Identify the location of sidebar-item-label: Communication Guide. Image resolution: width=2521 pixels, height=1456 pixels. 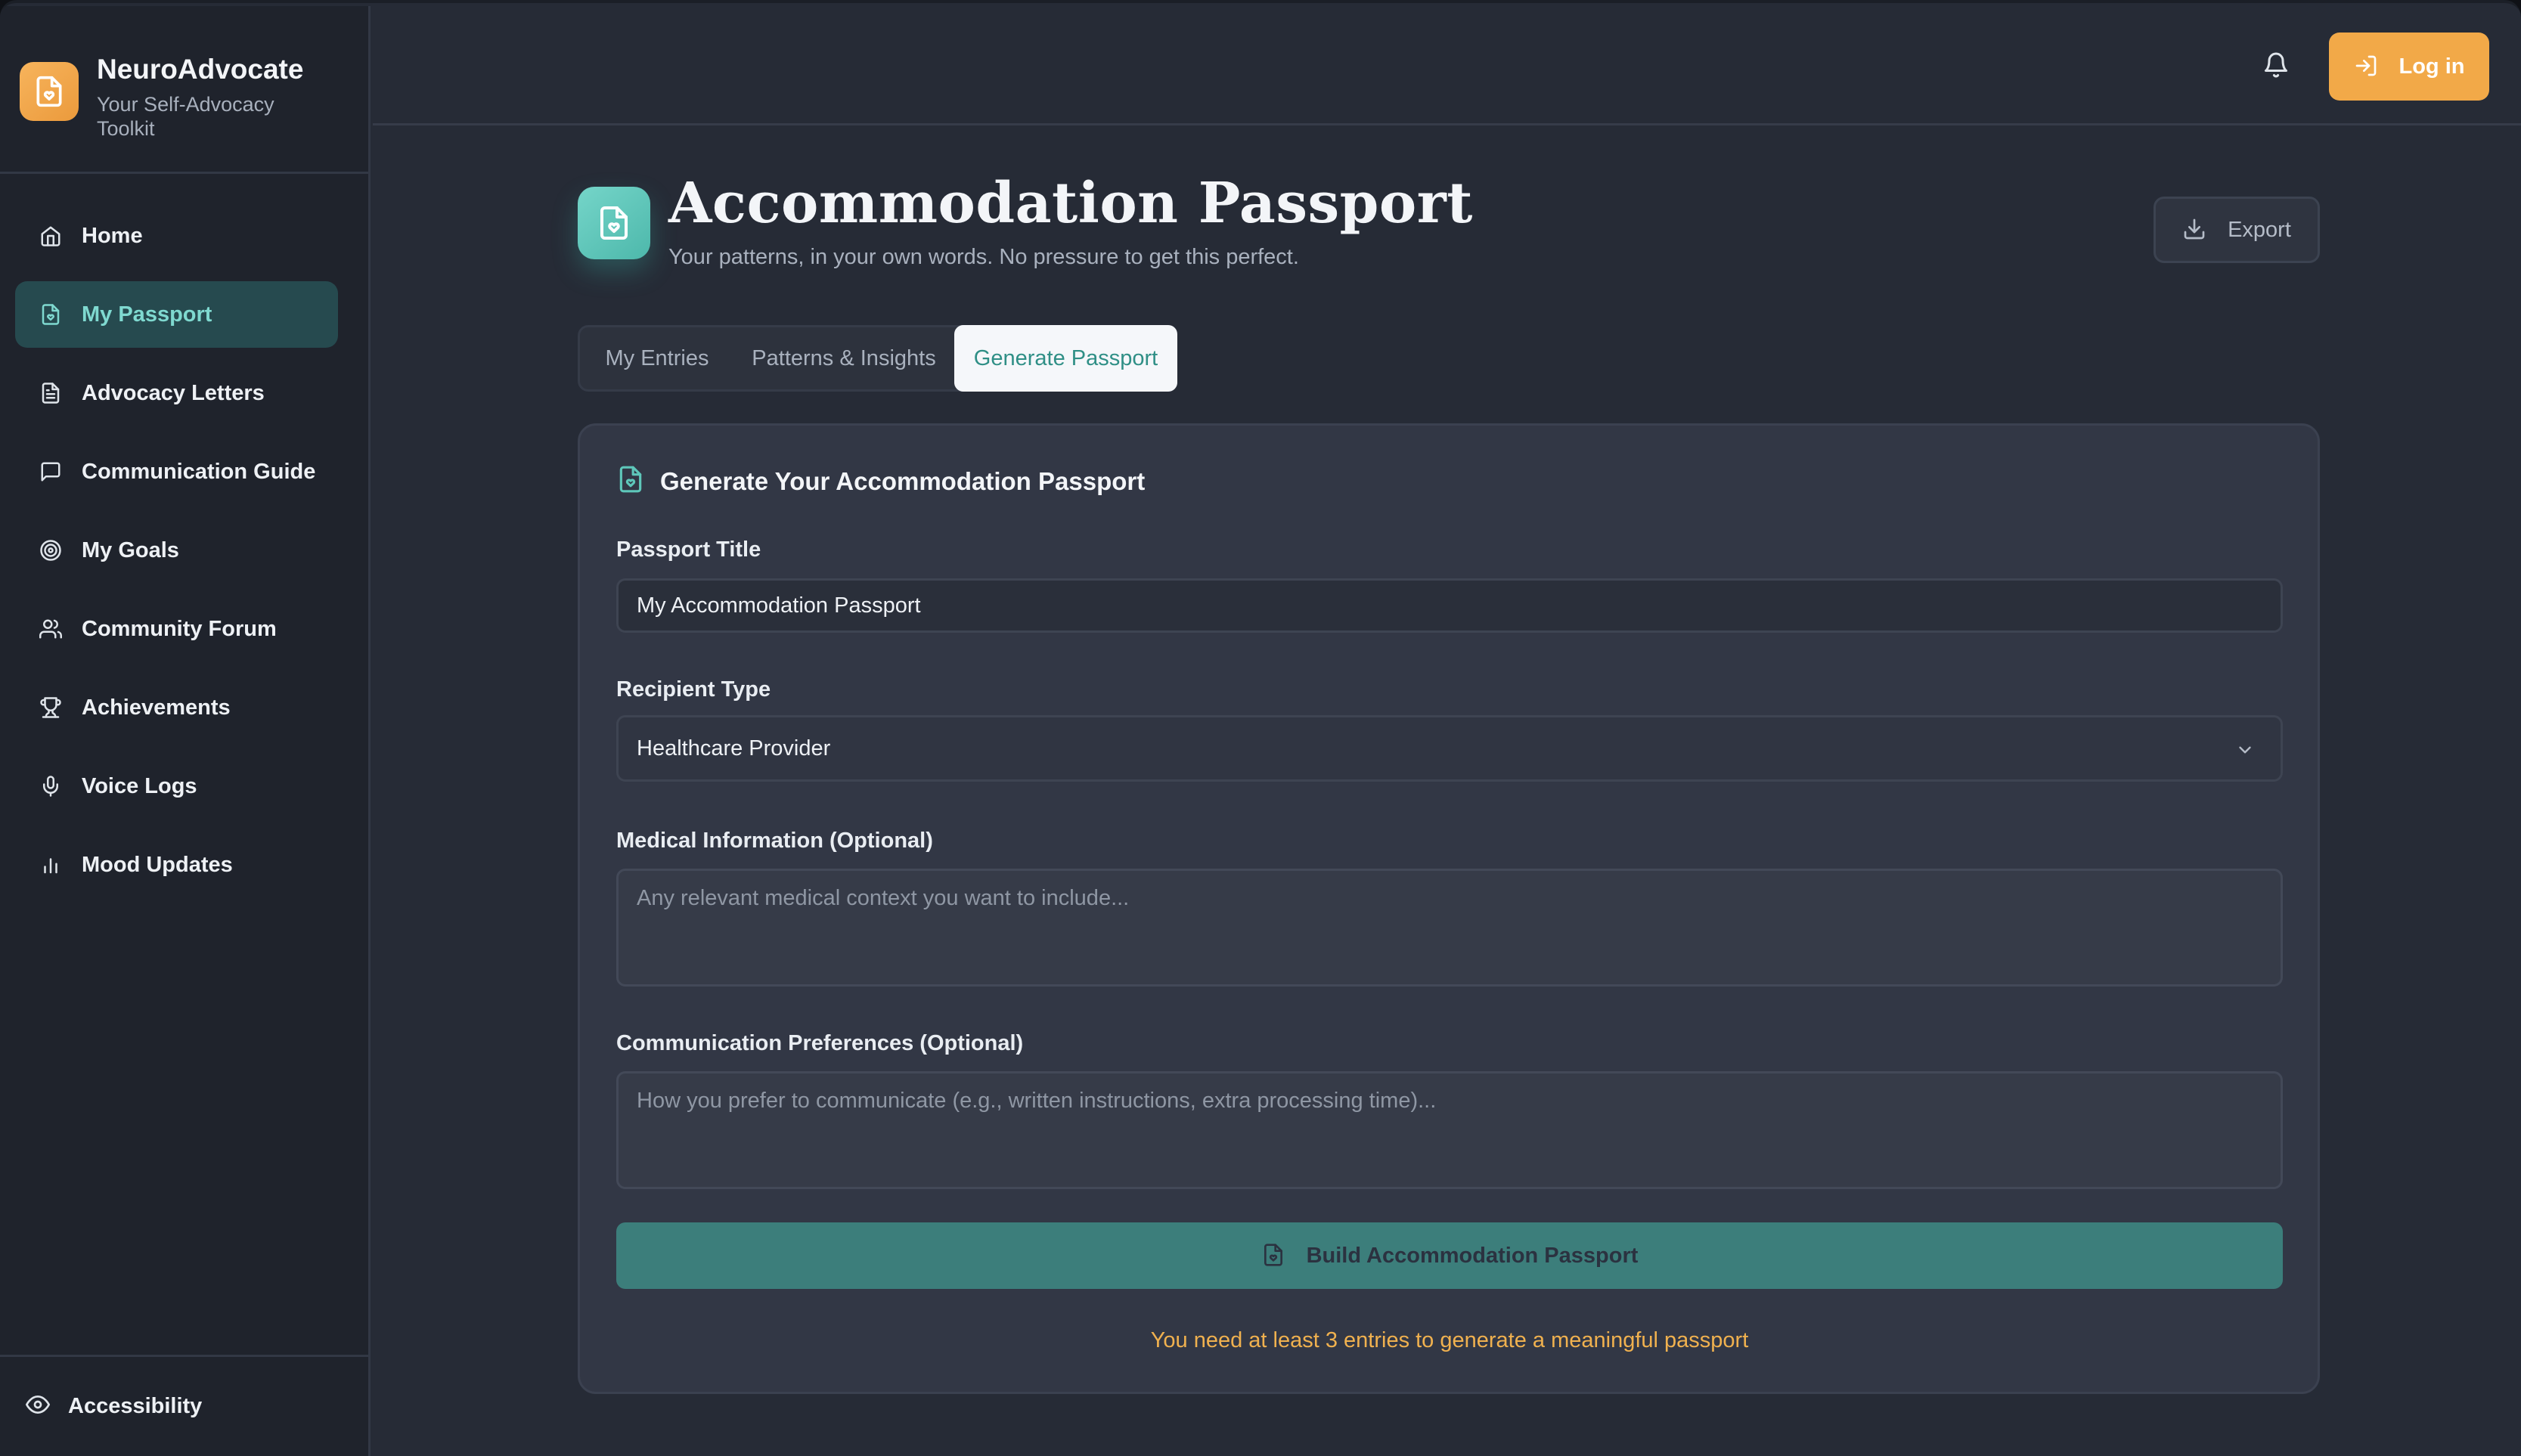
(199, 471).